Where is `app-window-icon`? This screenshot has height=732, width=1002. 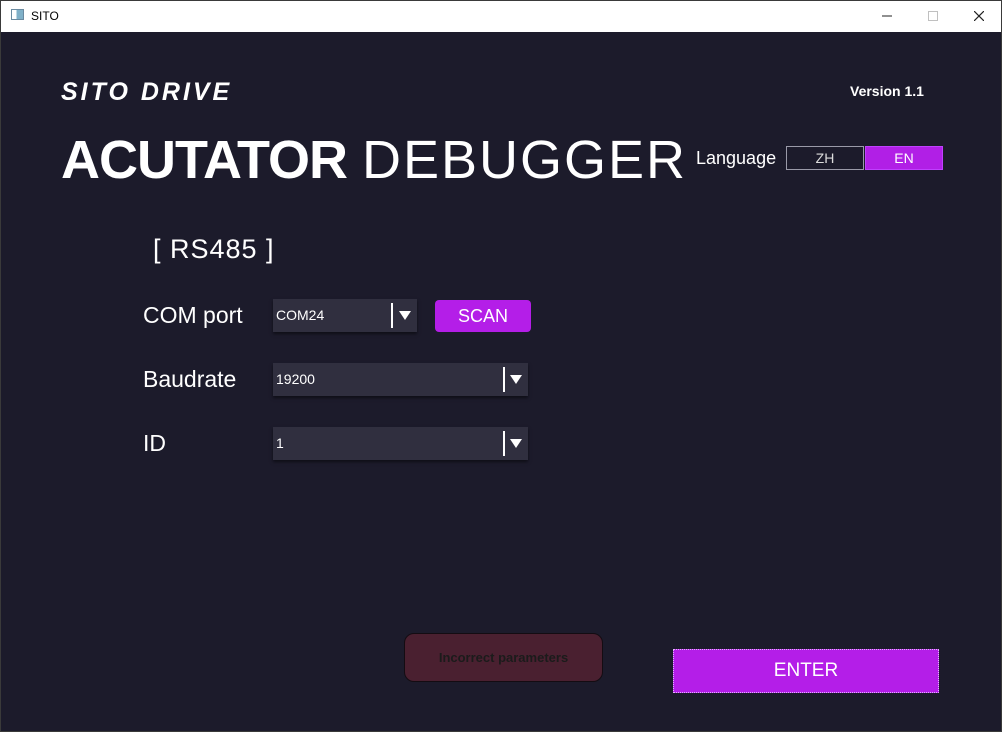
app-window-icon is located at coordinates (17, 14).